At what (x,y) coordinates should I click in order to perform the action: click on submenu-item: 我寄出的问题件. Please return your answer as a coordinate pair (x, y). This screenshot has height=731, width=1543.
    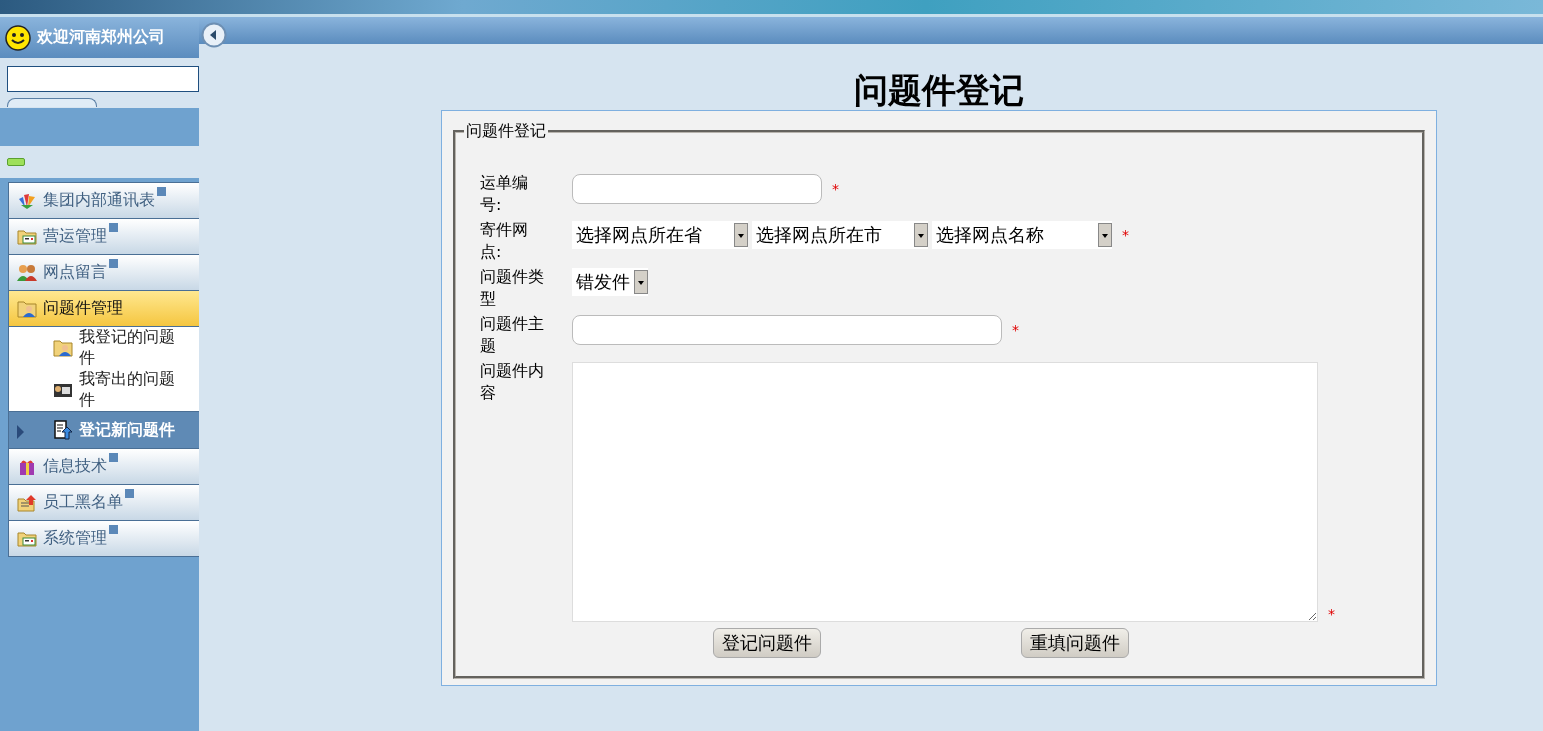
    Looking at the image, I should click on (104, 390).